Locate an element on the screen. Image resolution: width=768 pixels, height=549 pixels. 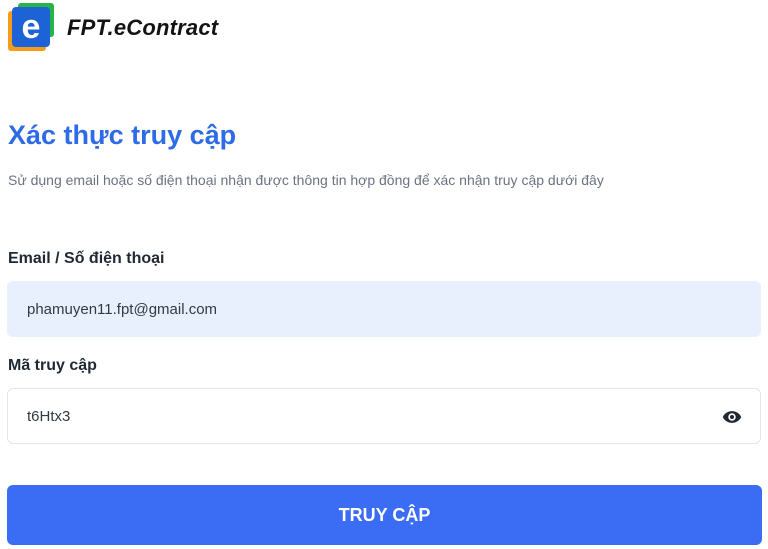
header: e FPT.eContract is located at coordinates (113, 28).